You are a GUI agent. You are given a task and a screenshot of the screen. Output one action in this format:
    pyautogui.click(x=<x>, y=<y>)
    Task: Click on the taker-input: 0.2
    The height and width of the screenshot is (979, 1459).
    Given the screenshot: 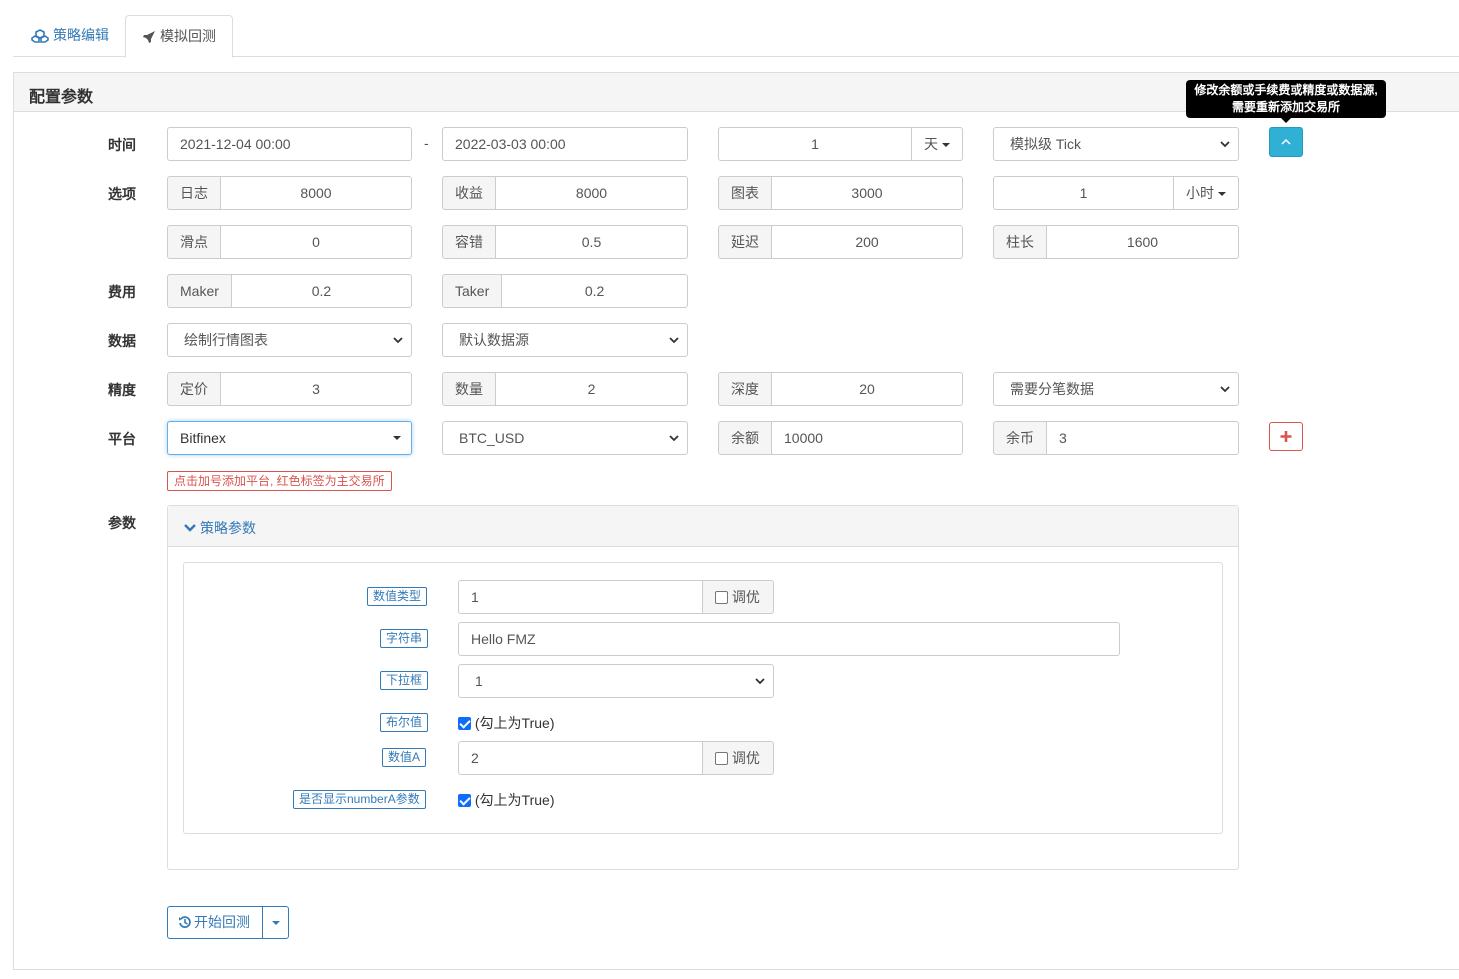 What is the action you would take?
    pyautogui.click(x=595, y=291)
    